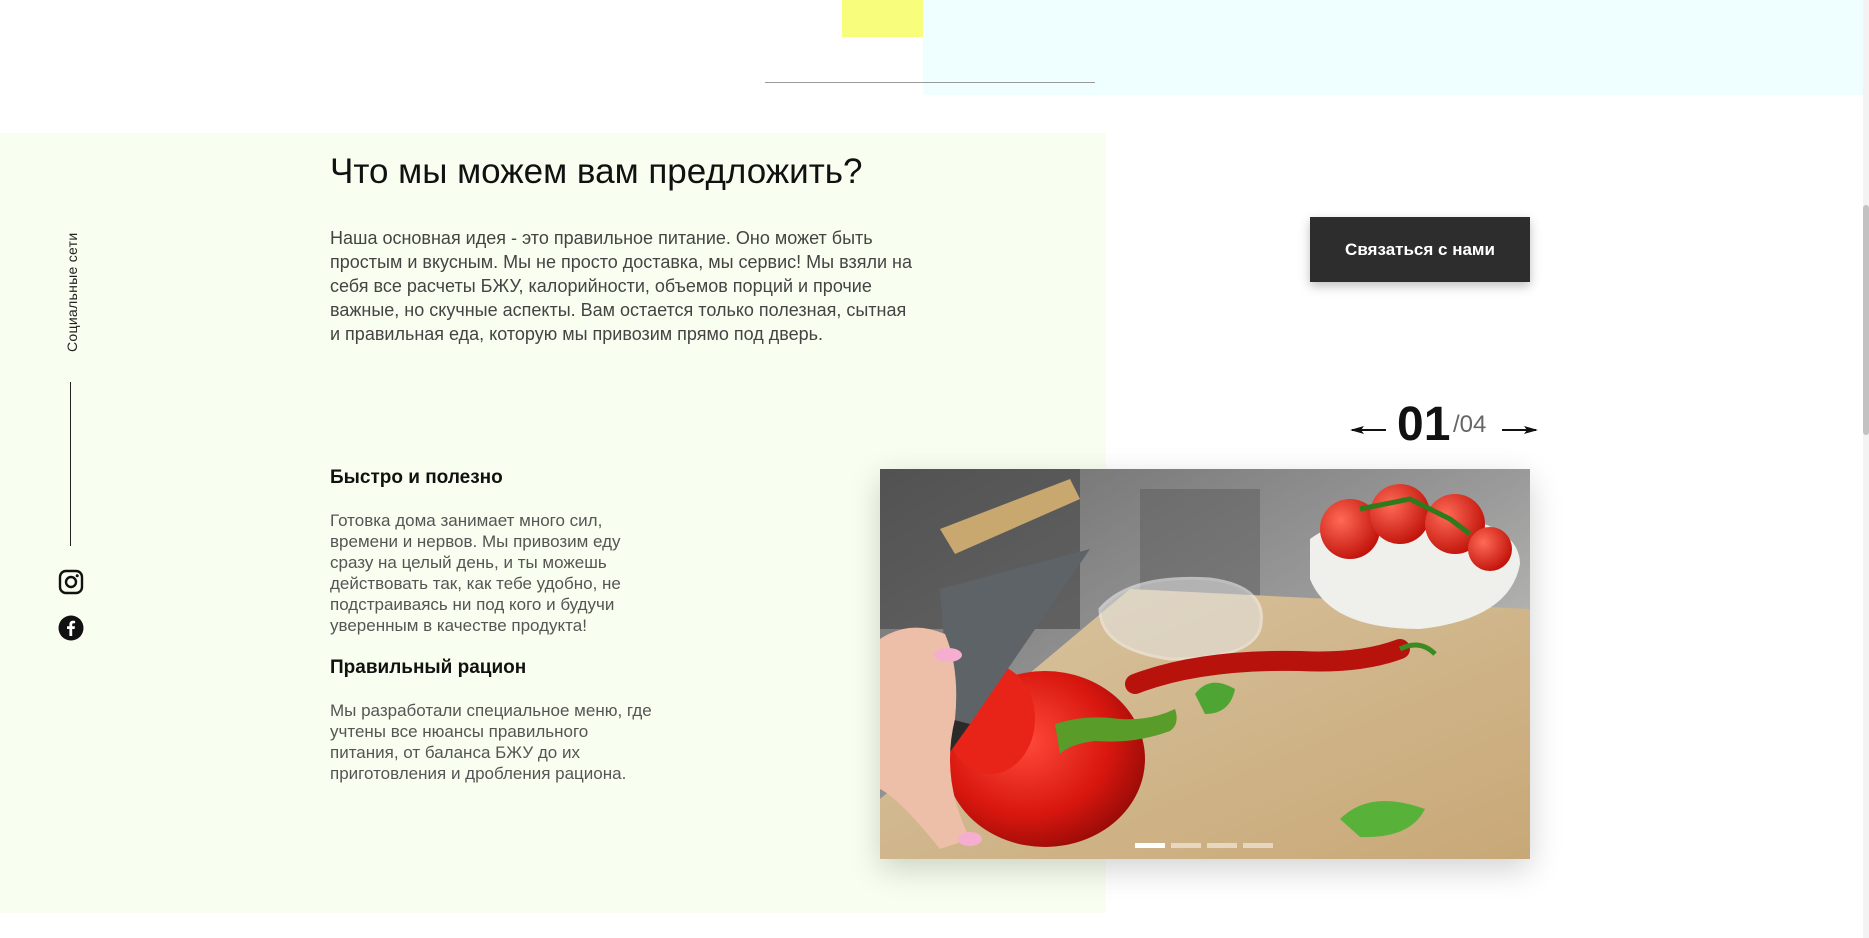 This screenshot has height=938, width=1869. Describe the element at coordinates (1520, 430) in the screenshot. I see `slider-next-arrow-icon` at that location.